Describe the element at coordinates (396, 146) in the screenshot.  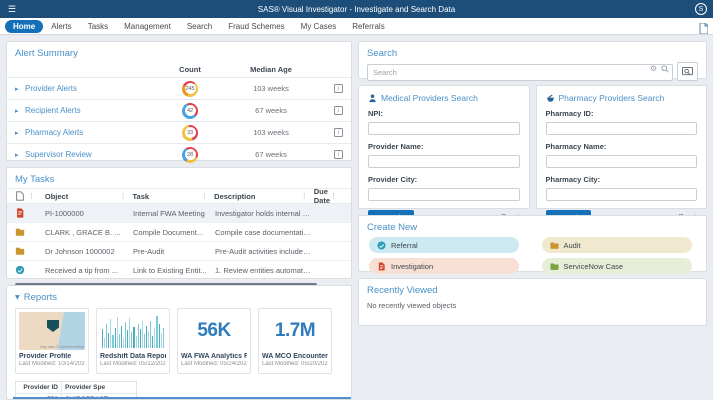
I see `provider-name-label: Provider Name:` at that location.